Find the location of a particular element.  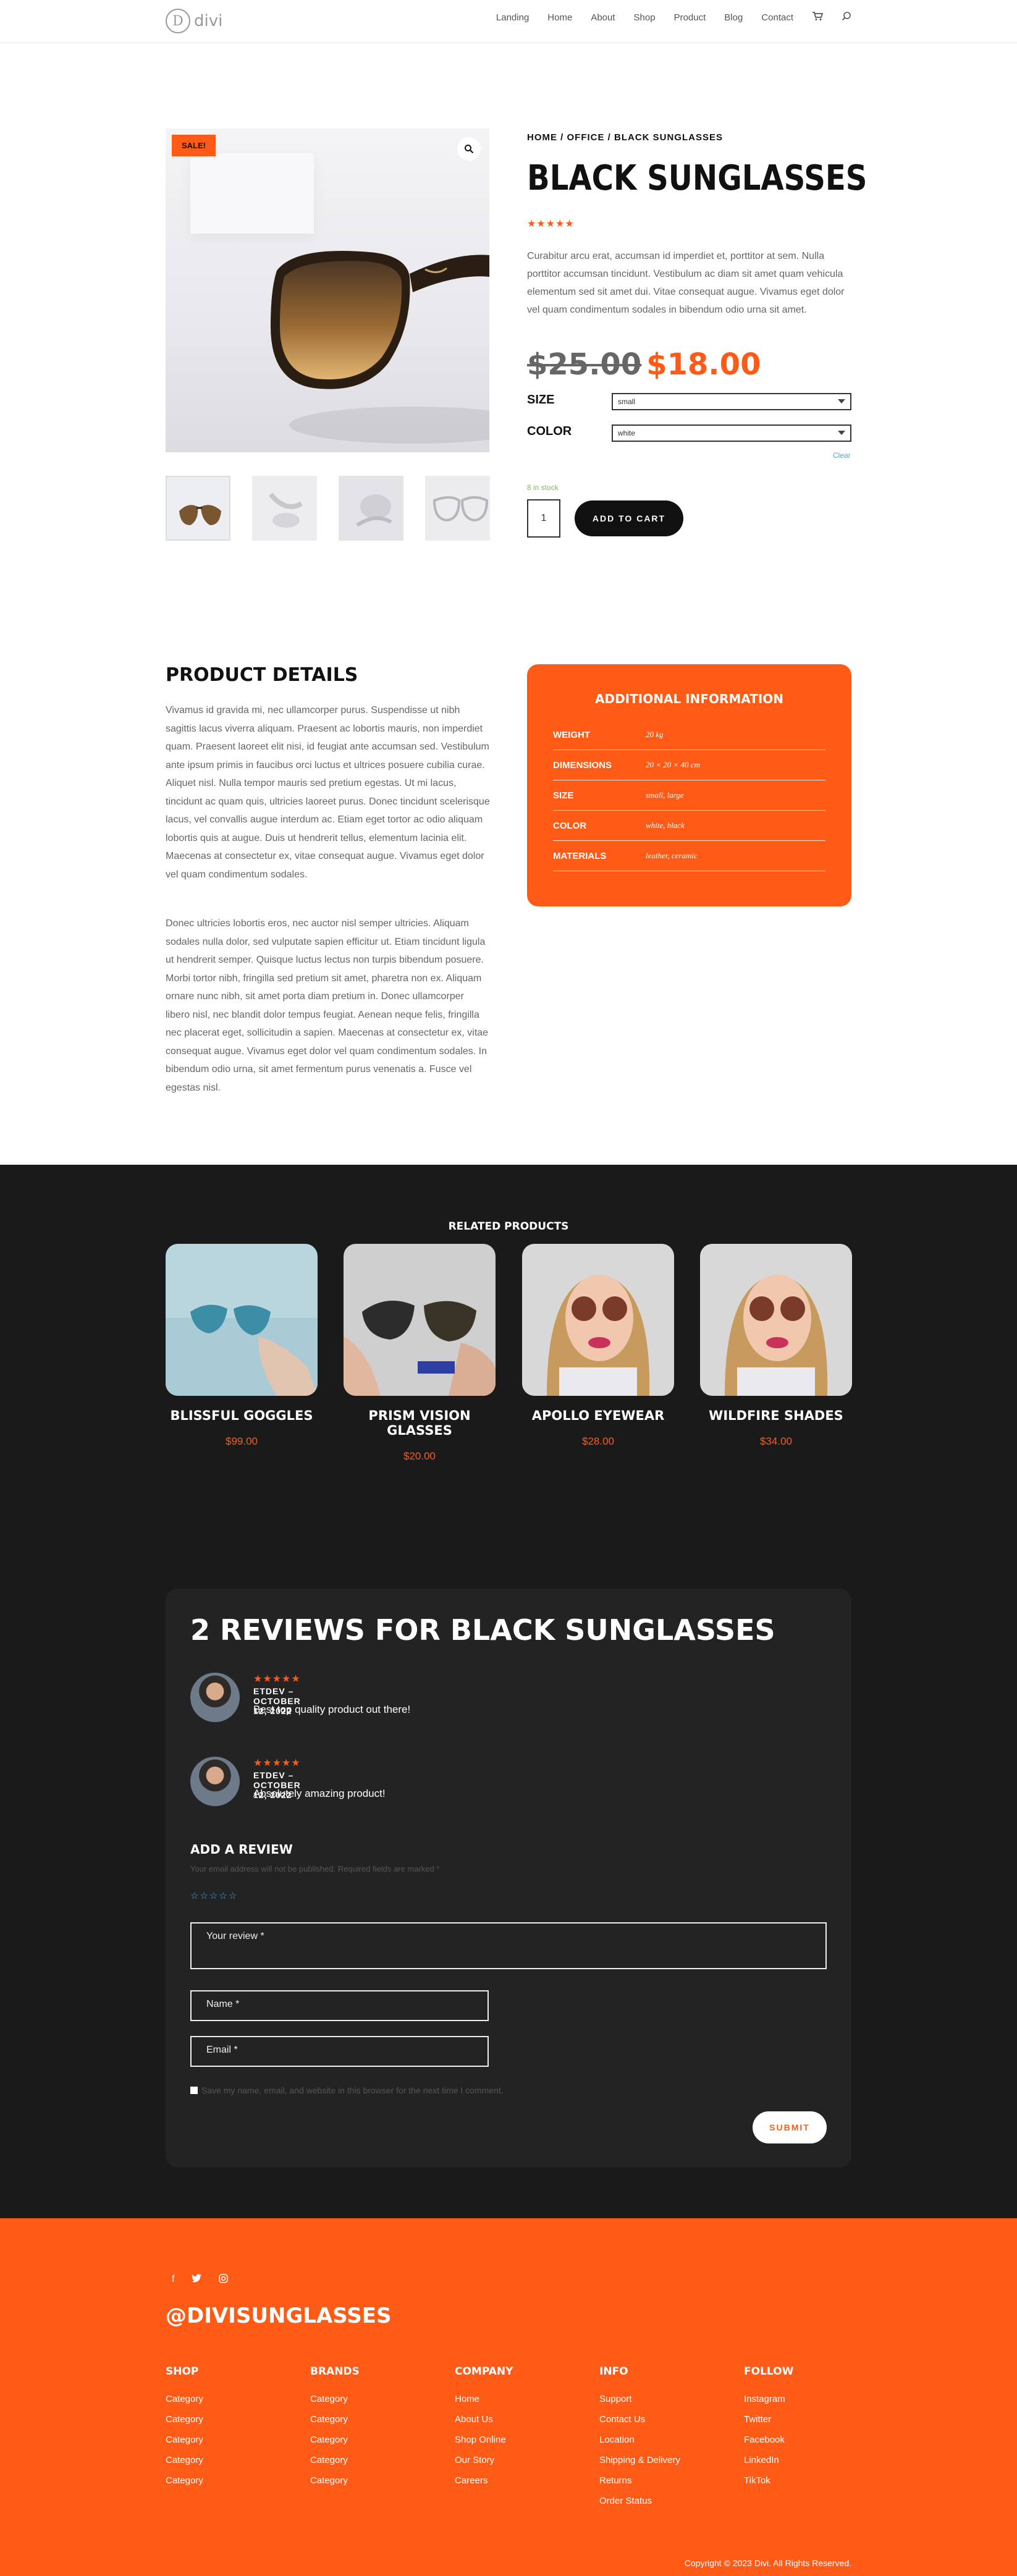

chevron-down-icon is located at coordinates (841, 401).